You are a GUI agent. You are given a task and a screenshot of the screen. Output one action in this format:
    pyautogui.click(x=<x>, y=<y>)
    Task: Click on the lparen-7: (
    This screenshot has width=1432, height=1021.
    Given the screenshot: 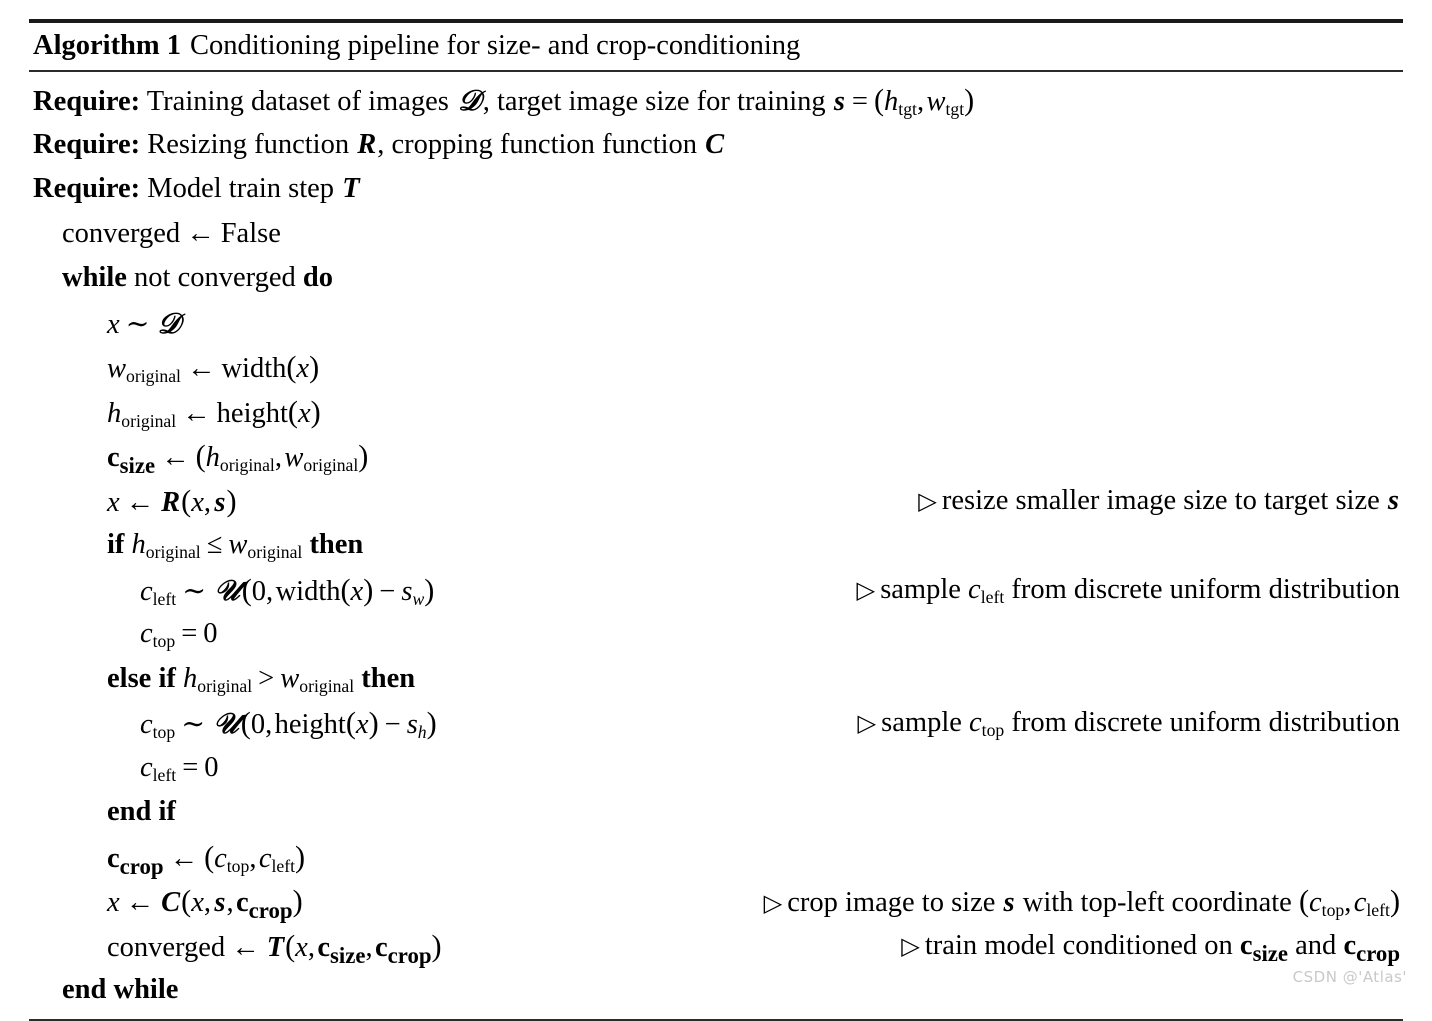 What is the action you would take?
    pyautogui.click(x=345, y=589)
    